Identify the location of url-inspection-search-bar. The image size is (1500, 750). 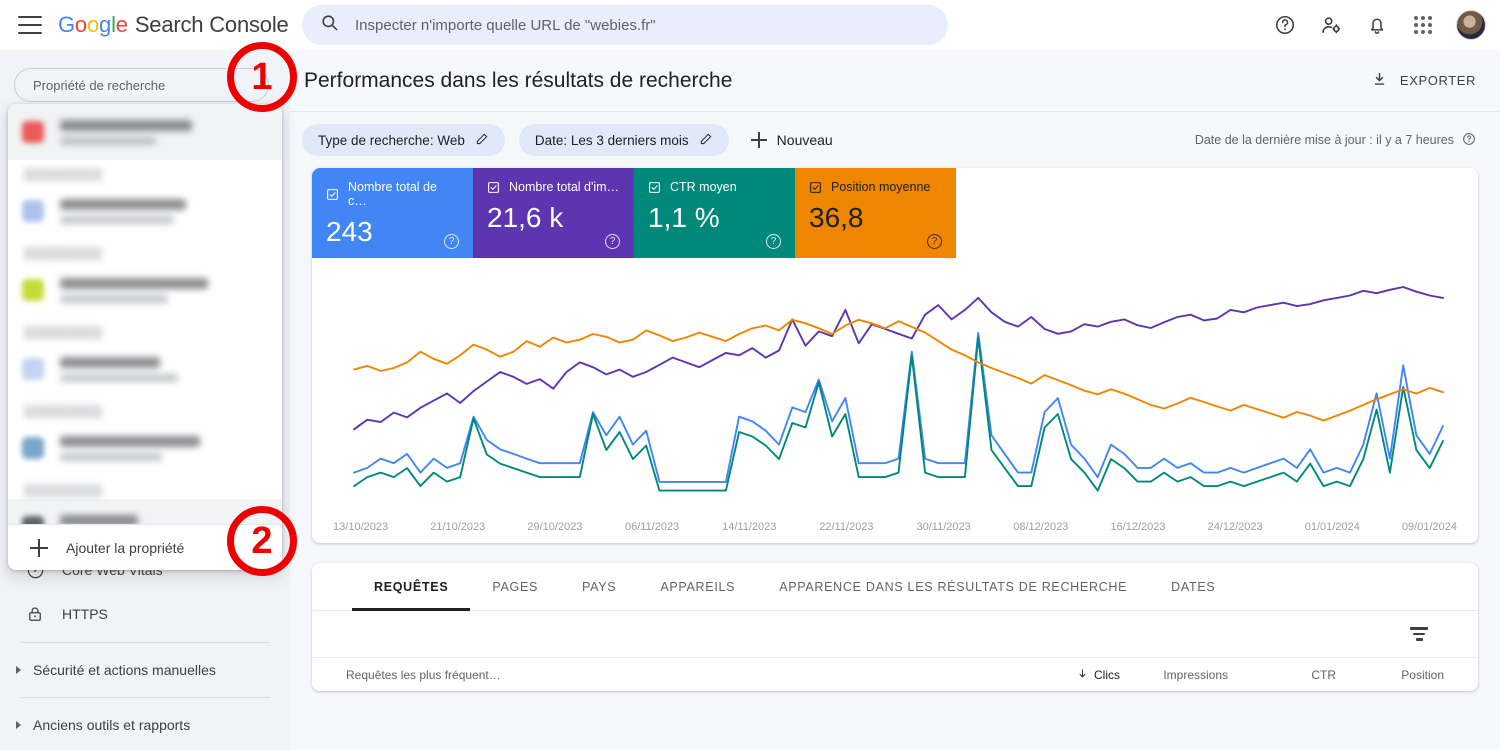
(625, 25).